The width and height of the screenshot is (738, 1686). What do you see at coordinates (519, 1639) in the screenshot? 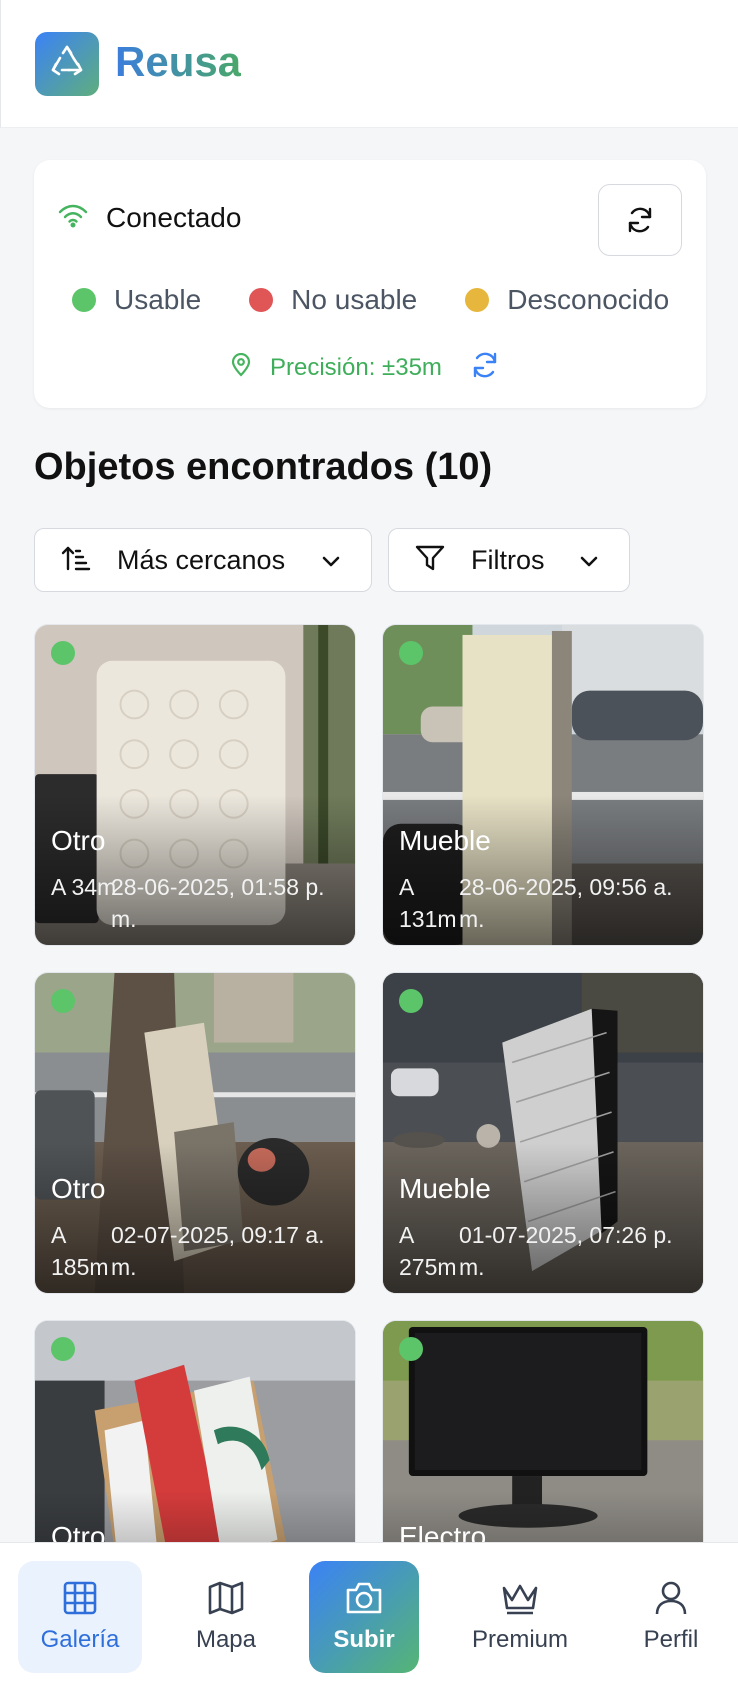
I see `nav-label: Premium` at bounding box center [519, 1639].